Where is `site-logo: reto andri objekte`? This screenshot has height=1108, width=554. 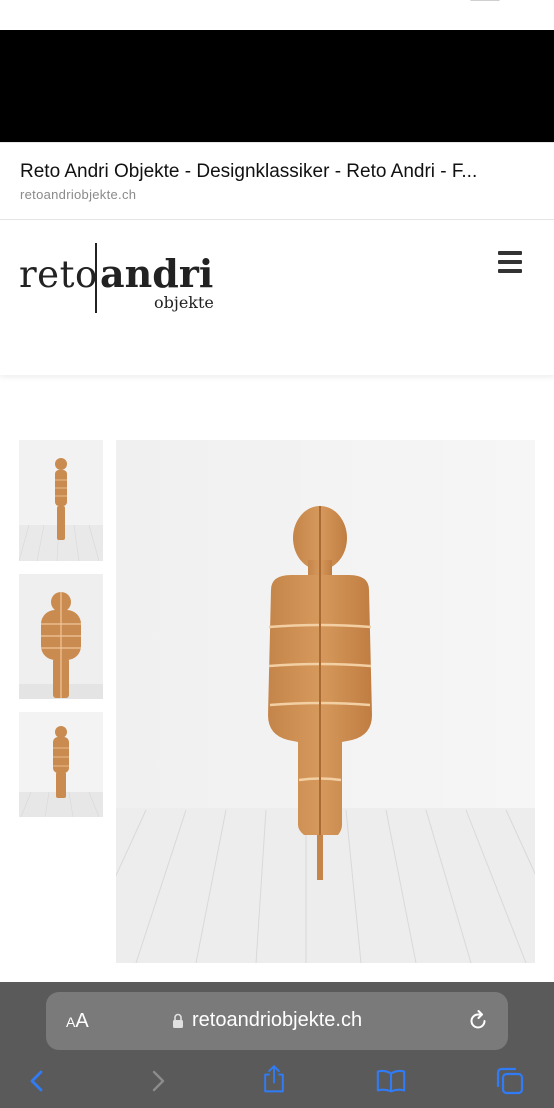 site-logo: reto andri objekte is located at coordinates (119, 278).